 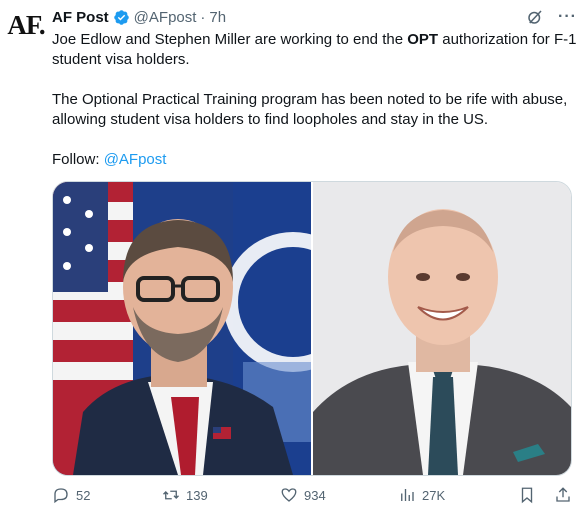 What do you see at coordinates (217, 17) in the screenshot?
I see `tweet-time: 7h` at bounding box center [217, 17].